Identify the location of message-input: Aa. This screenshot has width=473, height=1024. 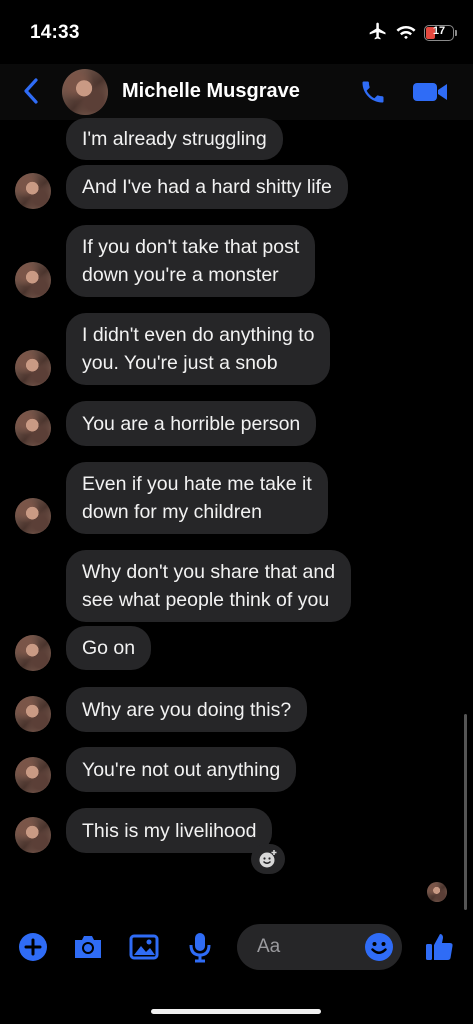
(319, 947).